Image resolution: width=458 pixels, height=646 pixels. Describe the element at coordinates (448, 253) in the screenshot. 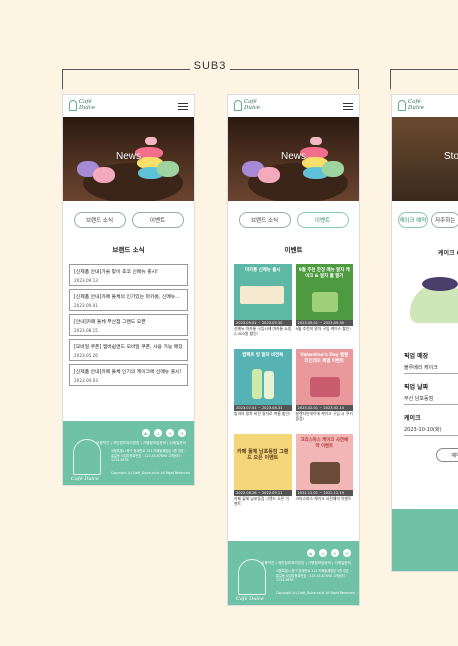

I see `page-title: 케이크 C` at that location.